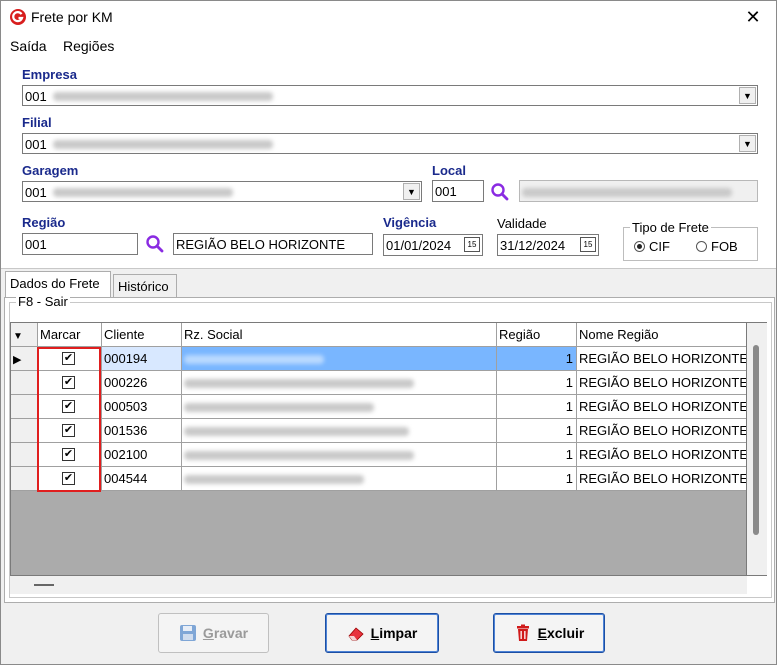 This screenshot has width=777, height=665. I want to click on local-code-input: 001, so click(458, 191).